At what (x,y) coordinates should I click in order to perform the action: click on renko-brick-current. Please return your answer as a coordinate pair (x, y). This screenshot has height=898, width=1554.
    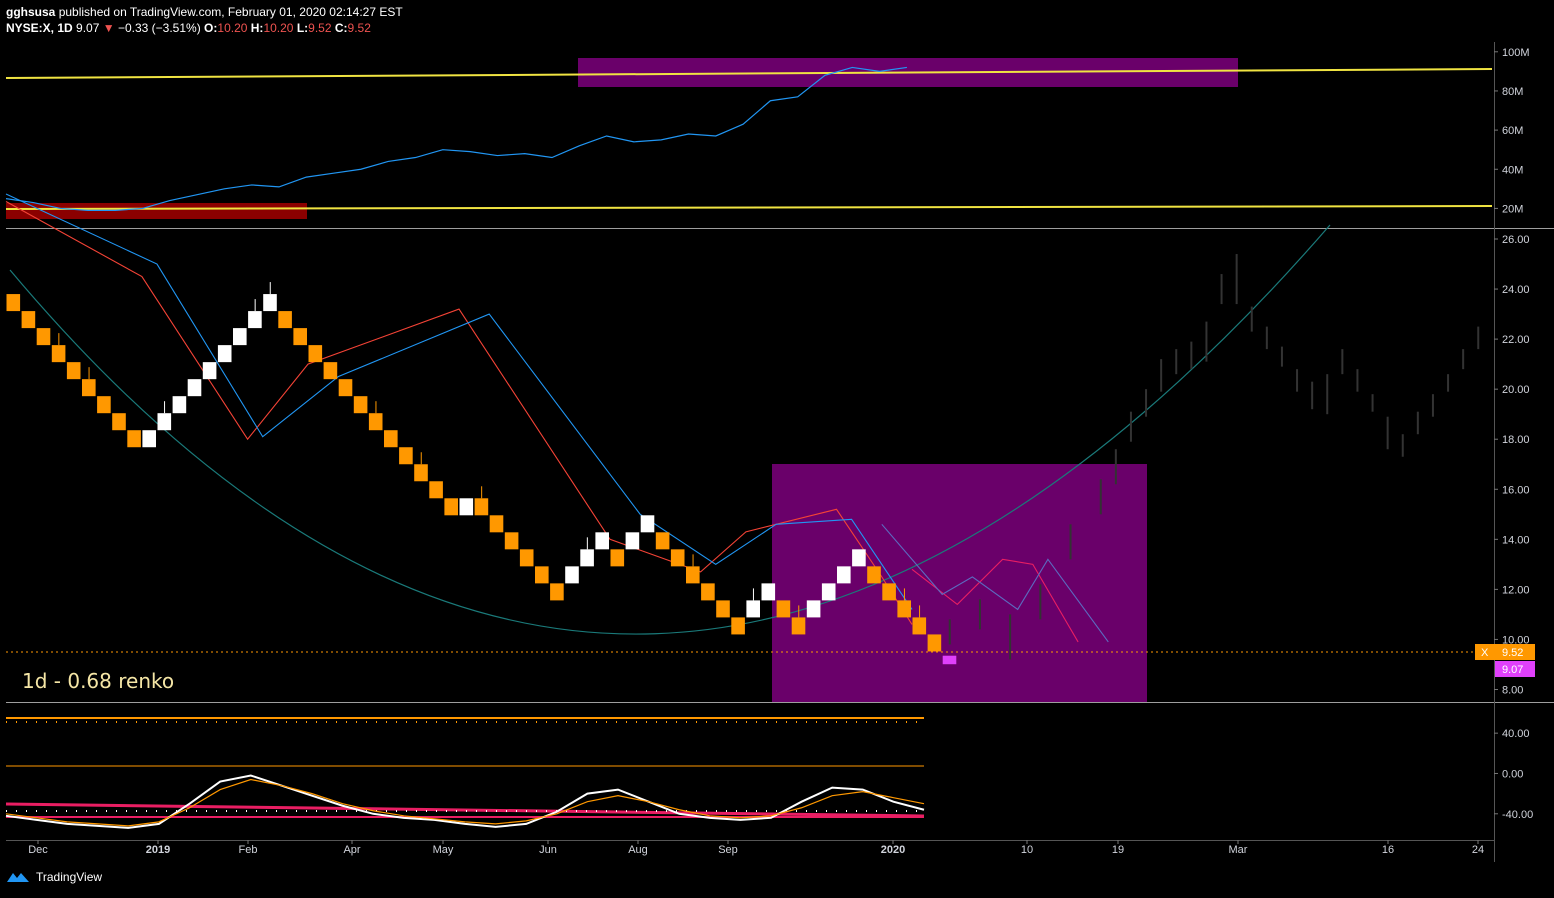
    Looking at the image, I should click on (949, 660).